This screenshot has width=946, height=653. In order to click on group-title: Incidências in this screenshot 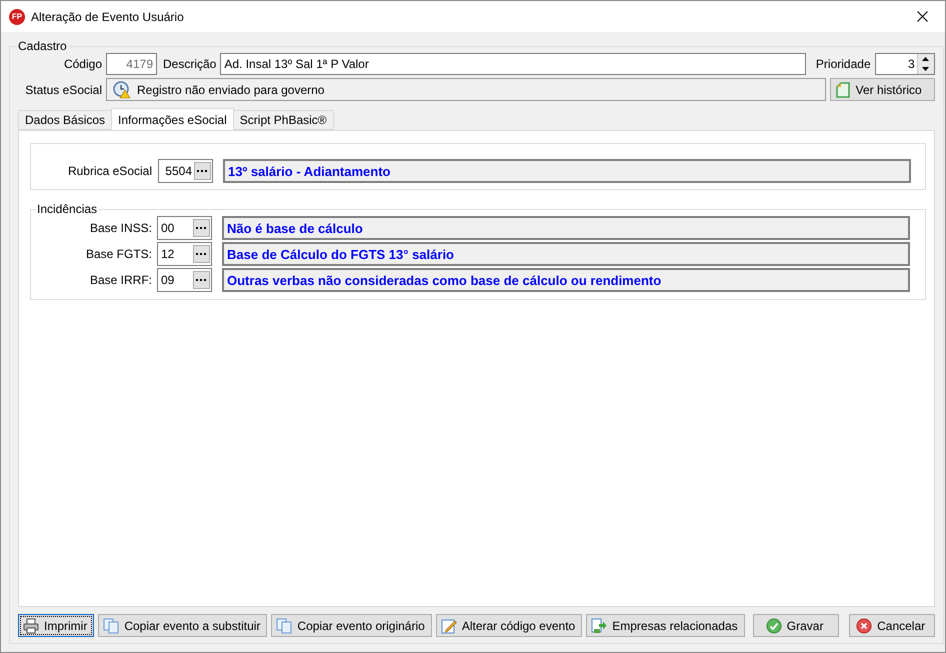, I will do `click(67, 209)`.